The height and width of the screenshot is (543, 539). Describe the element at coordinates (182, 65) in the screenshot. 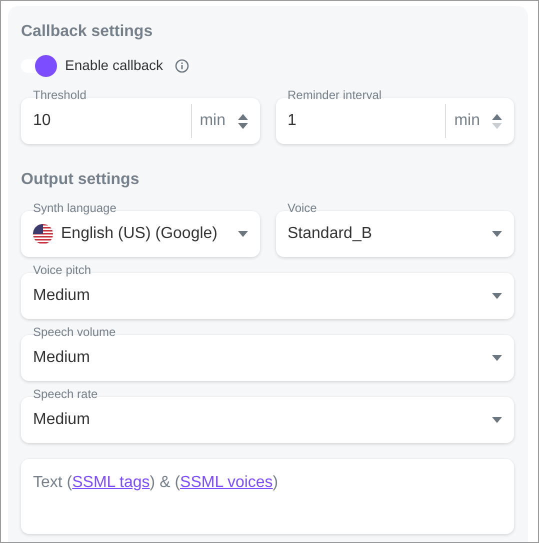

I see `info-icon` at that location.